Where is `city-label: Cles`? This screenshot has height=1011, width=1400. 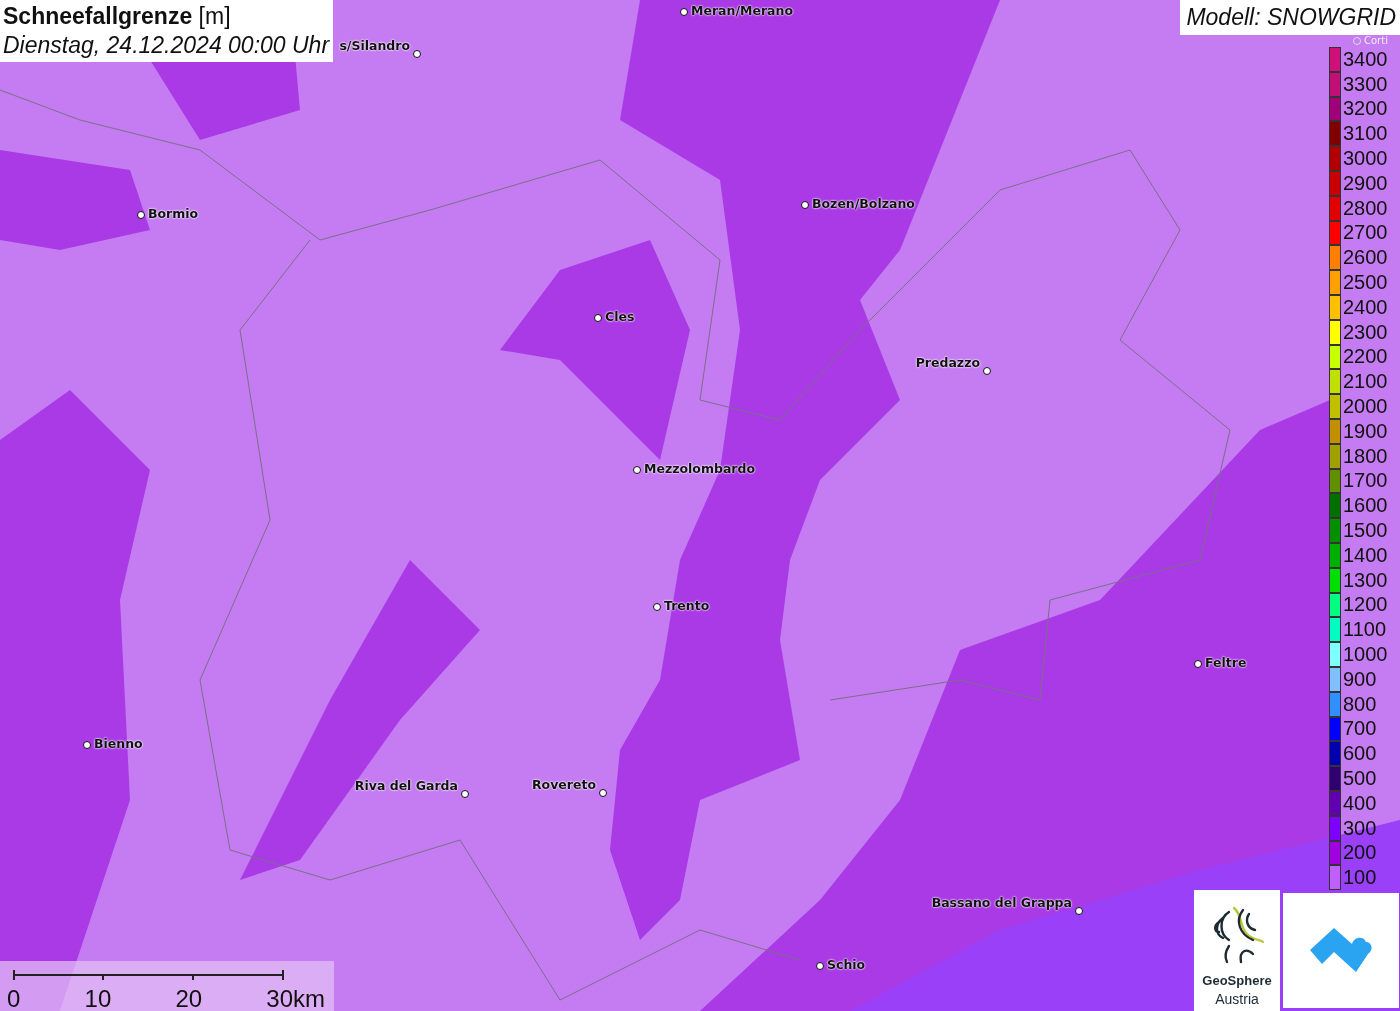
city-label: Cles is located at coordinates (620, 317).